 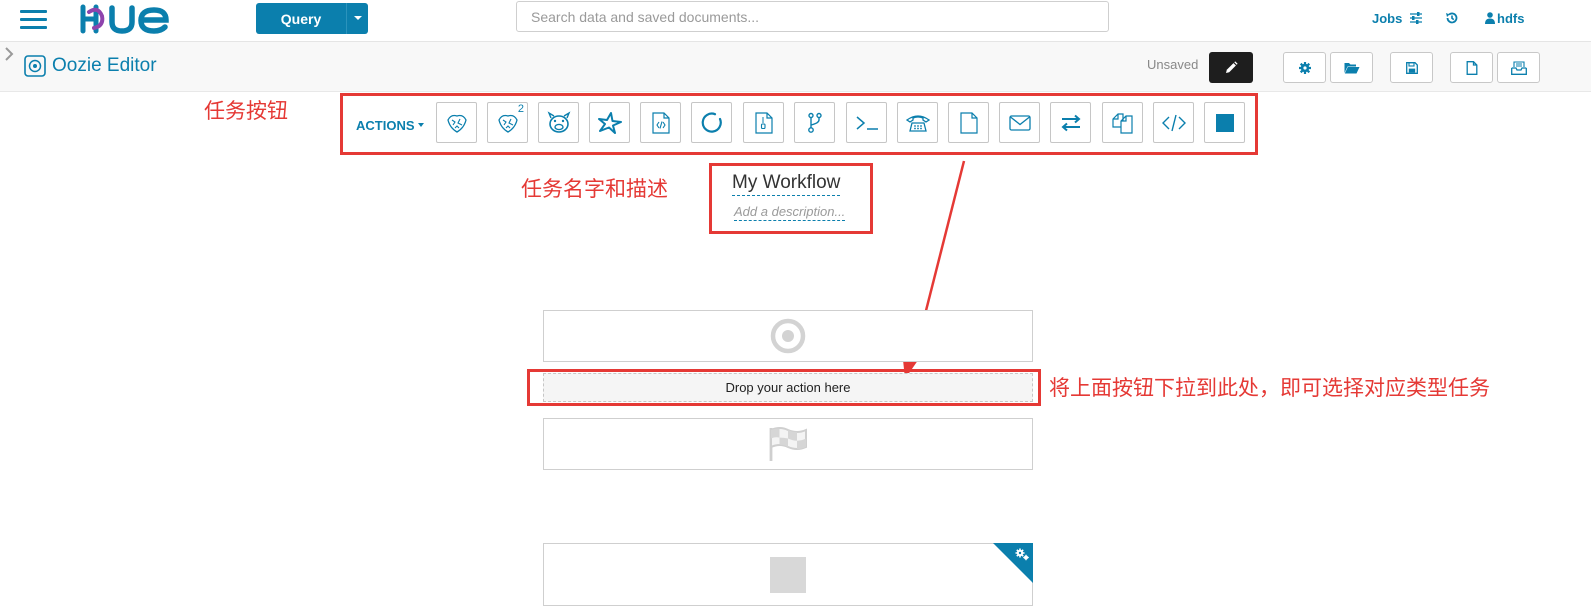 I want to click on gear-icon, so click(x=1304, y=67).